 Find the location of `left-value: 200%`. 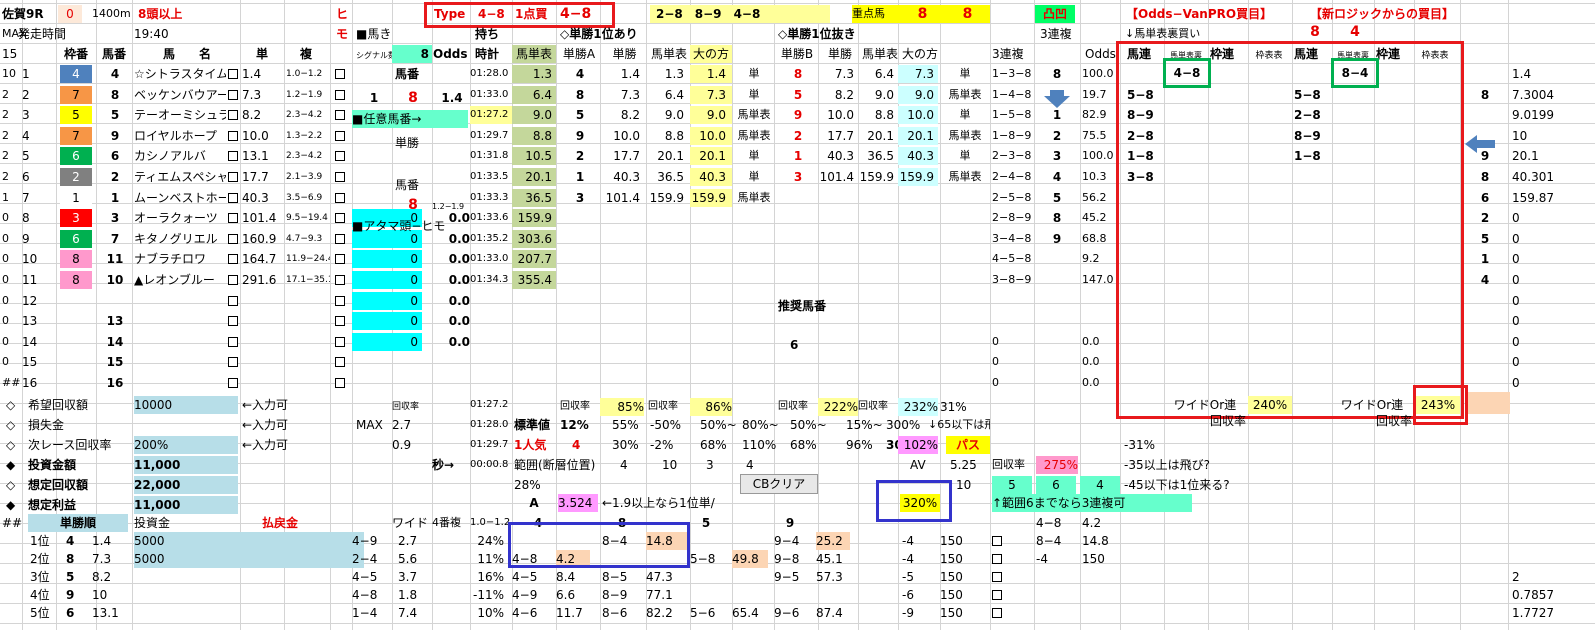

left-value: 200% is located at coordinates (186, 445).